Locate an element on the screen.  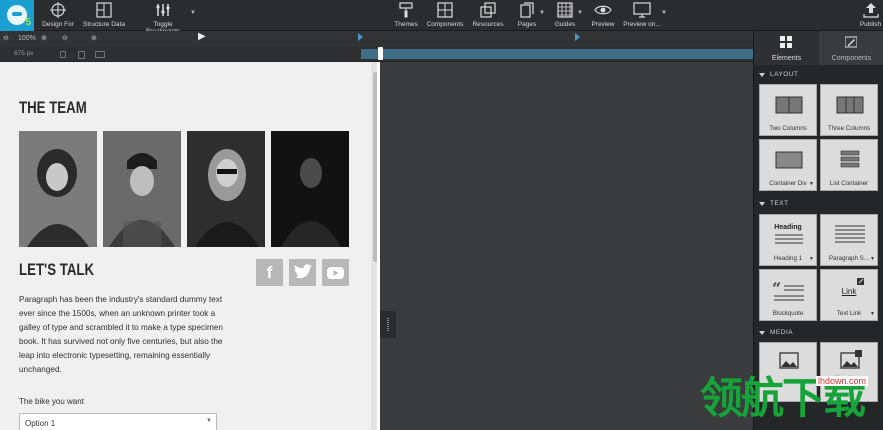
app-logo: 5 is located at coordinates (17, 15).